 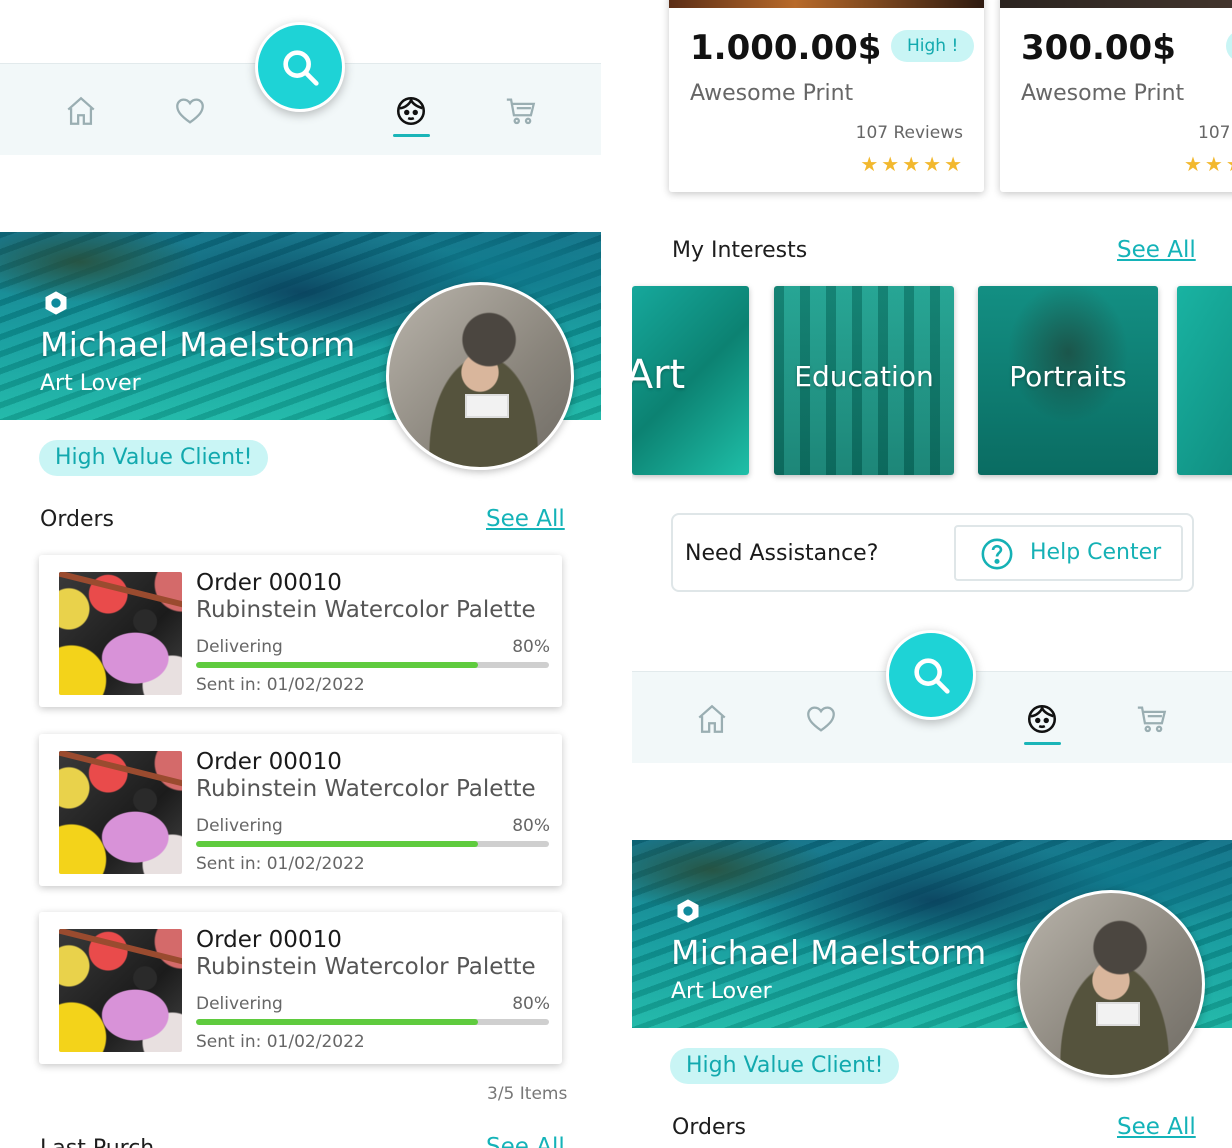 I want to click on interest-card-education: Education, so click(x=864, y=380).